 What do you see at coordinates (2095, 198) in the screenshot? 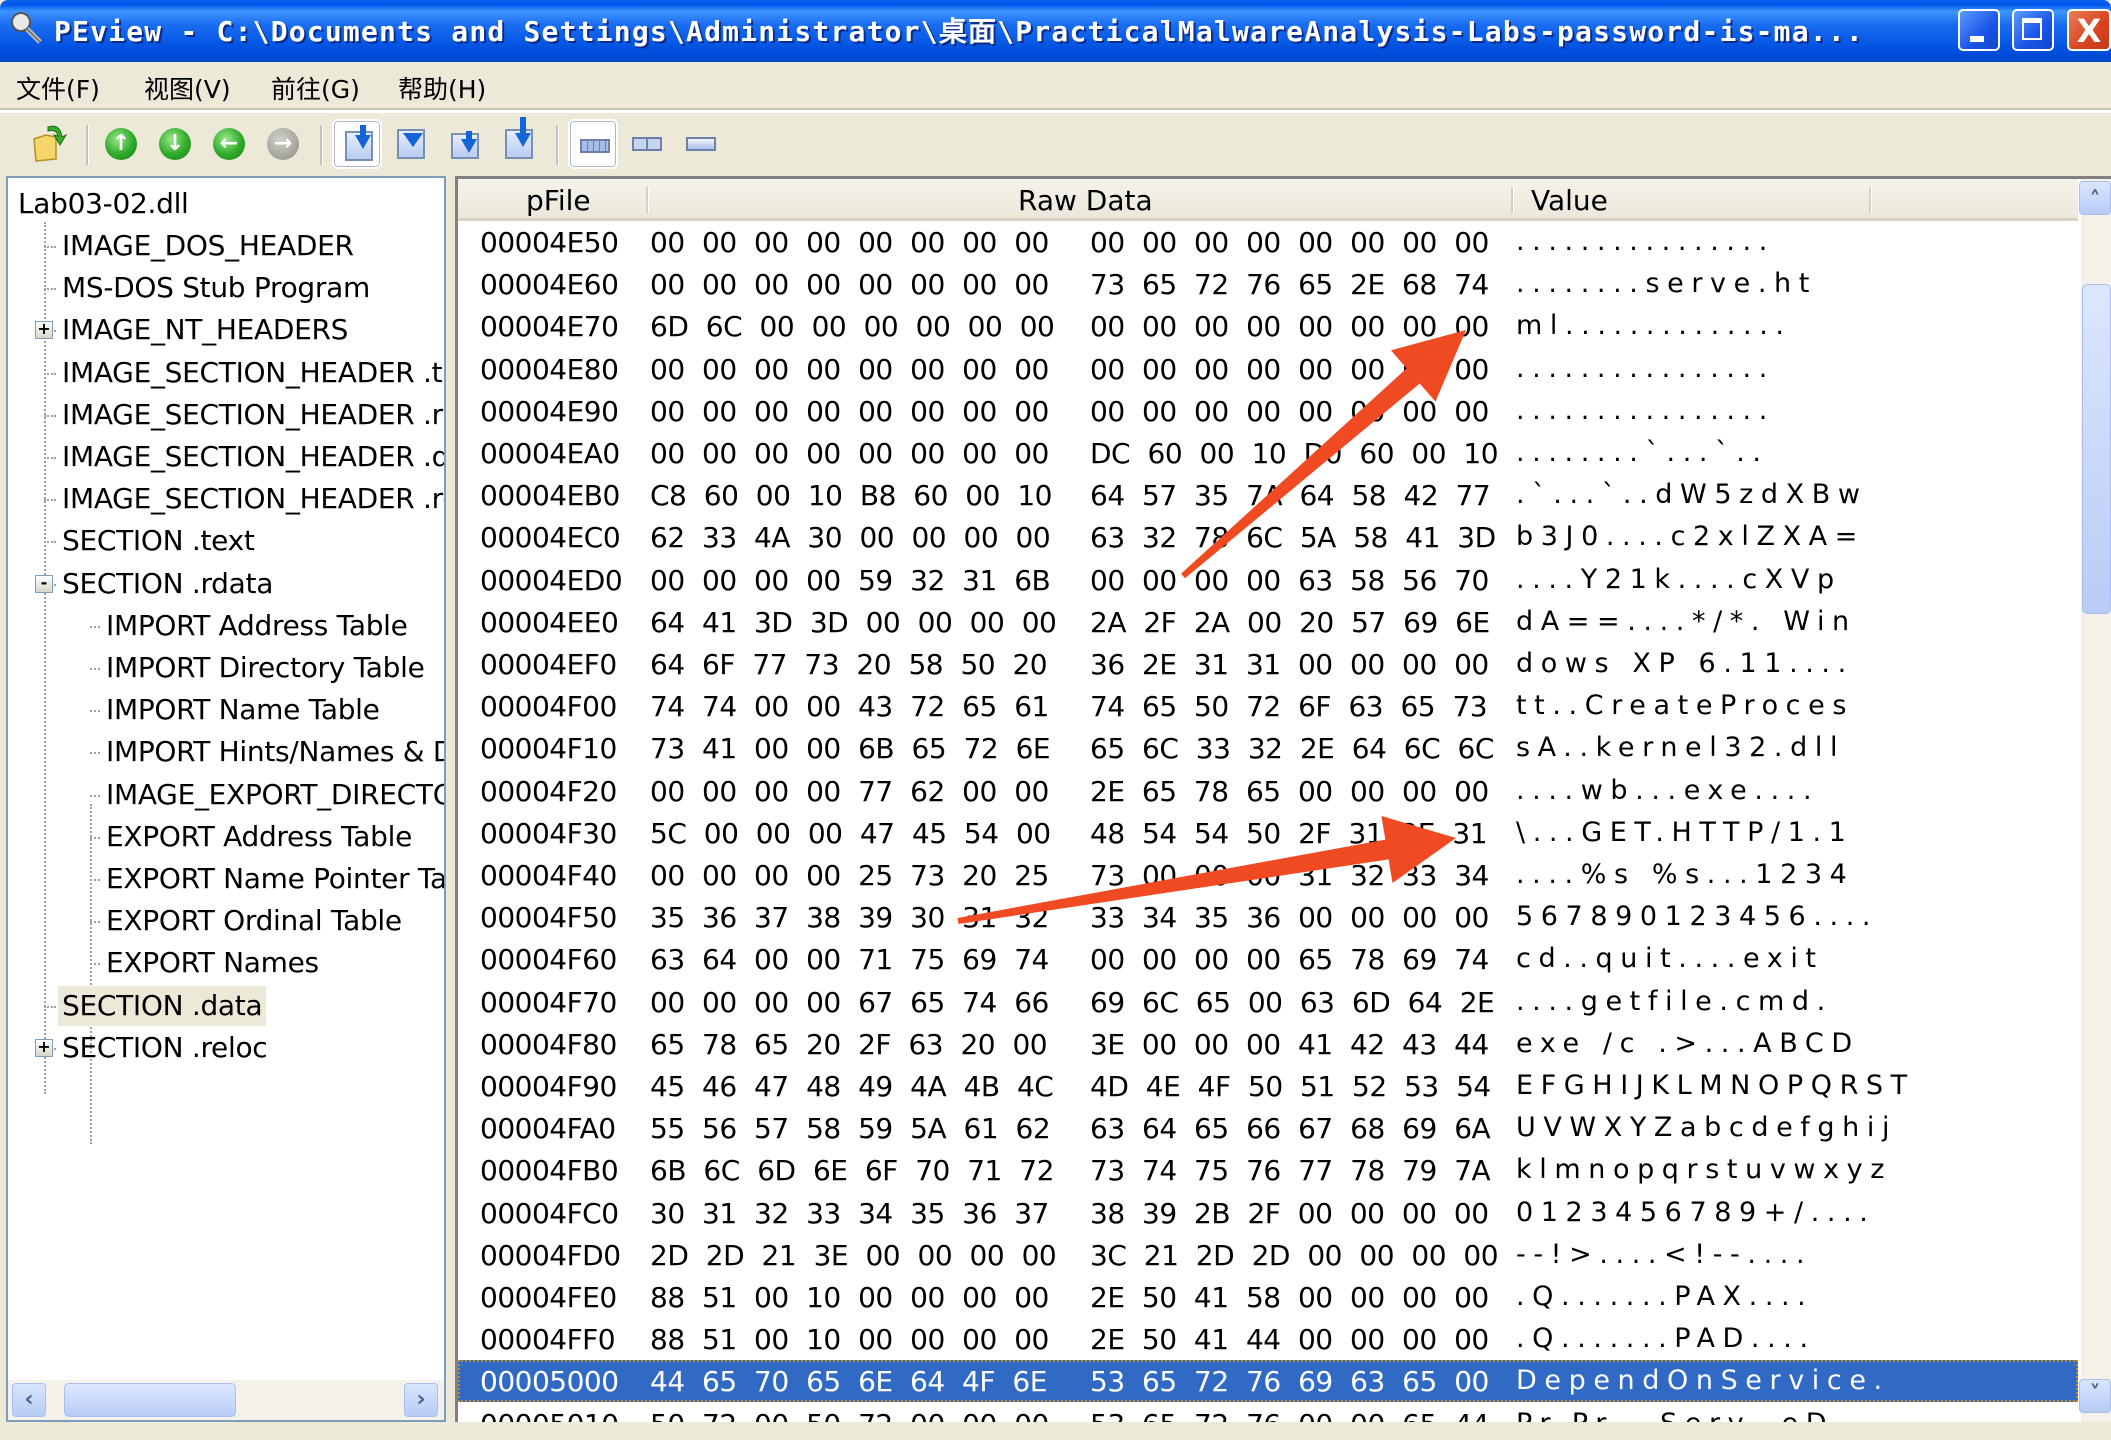
I see `scroll-up-button: ˄` at bounding box center [2095, 198].